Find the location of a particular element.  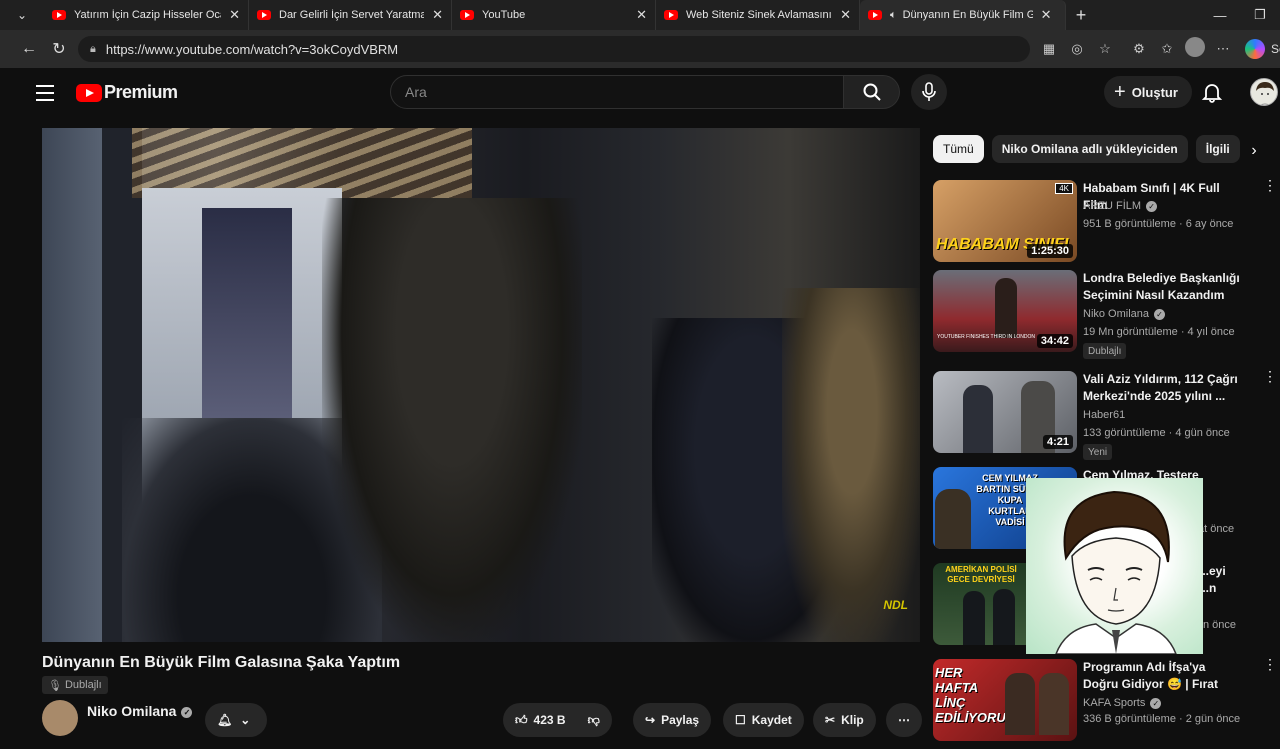

like-button: 👍︎ 423 B 👎︎ is located at coordinates (557, 720).